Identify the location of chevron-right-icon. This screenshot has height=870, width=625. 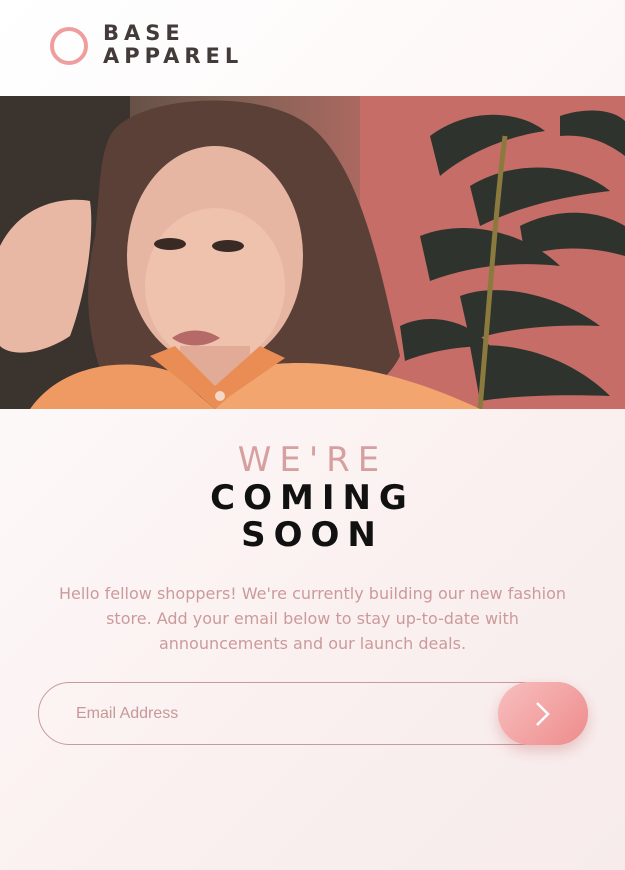
(543, 713).